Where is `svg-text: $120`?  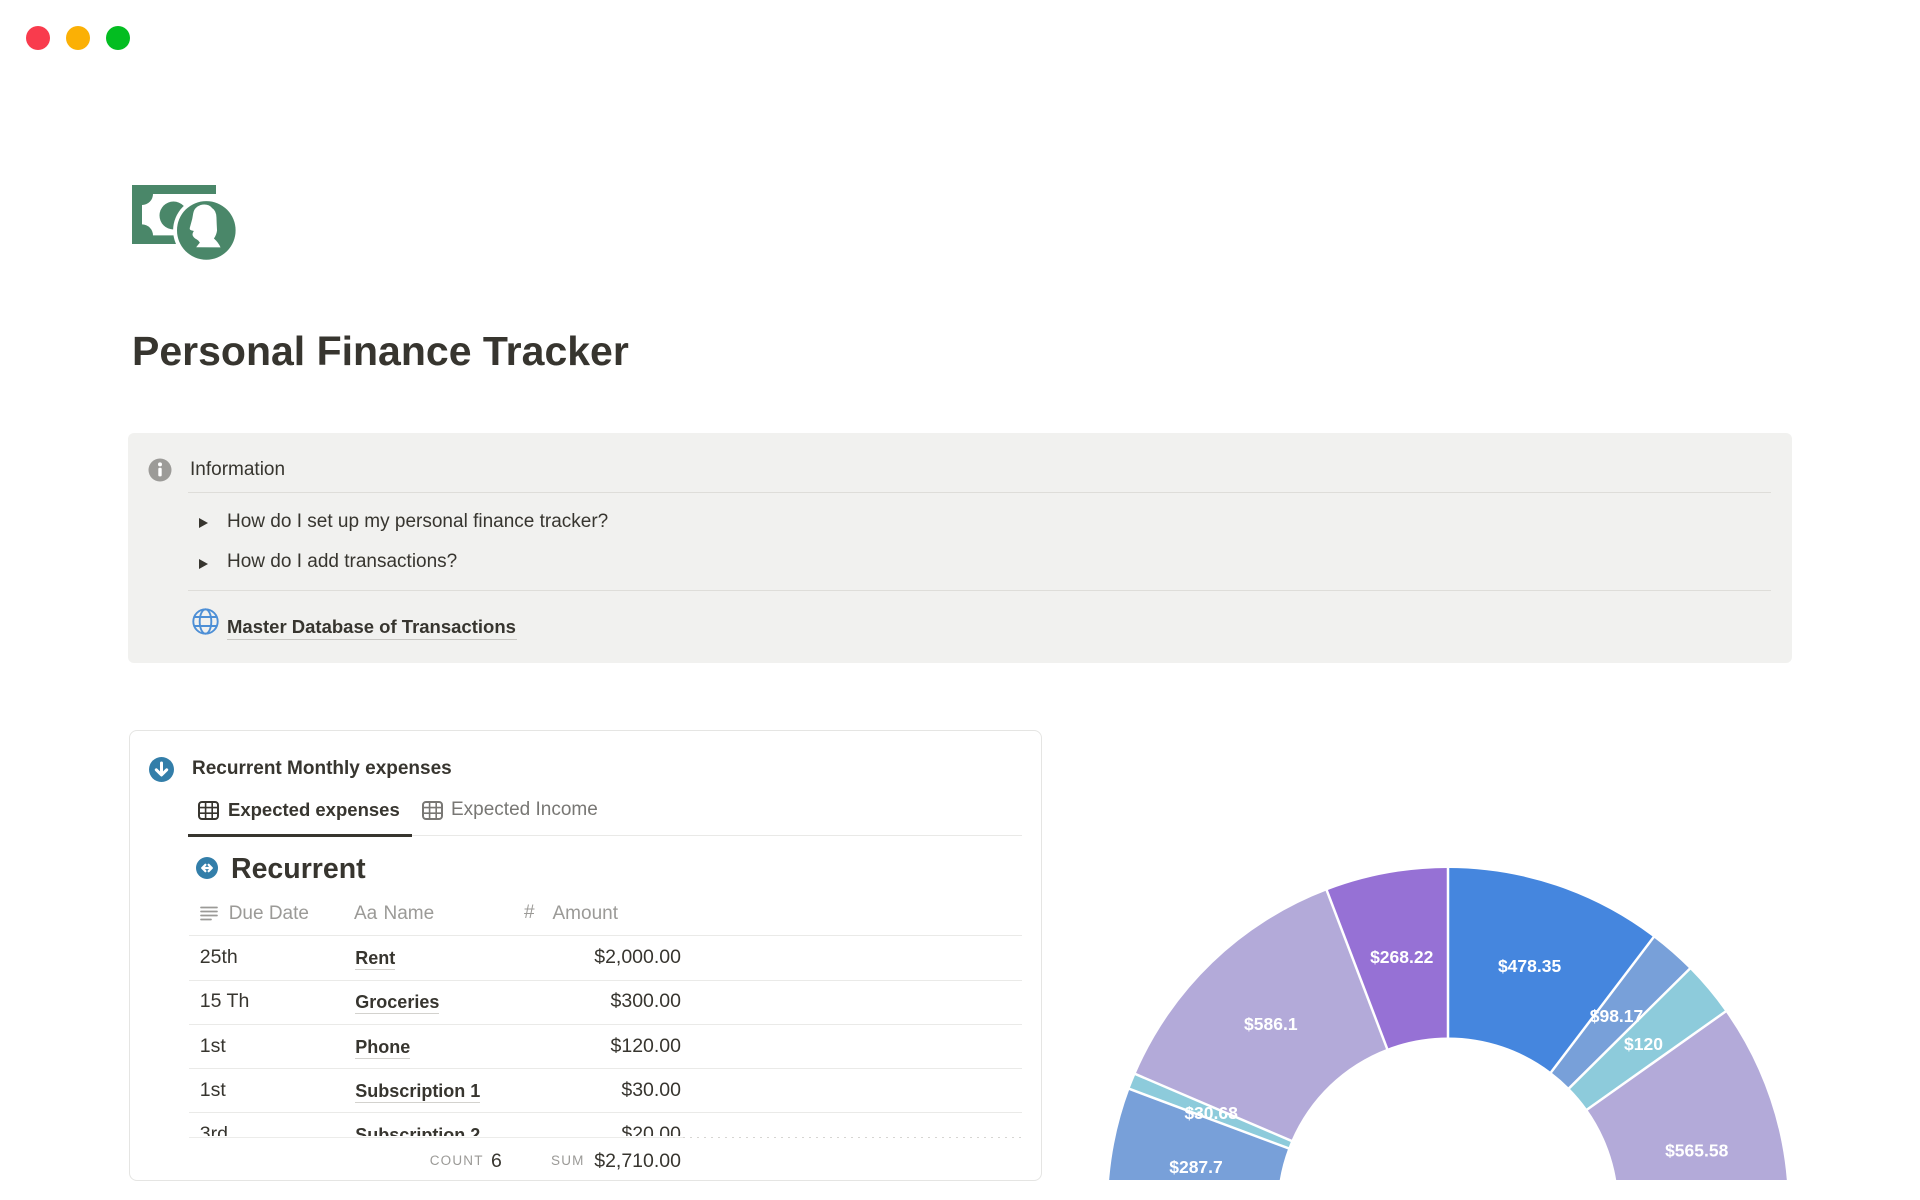 svg-text: $120 is located at coordinates (1643, 1044).